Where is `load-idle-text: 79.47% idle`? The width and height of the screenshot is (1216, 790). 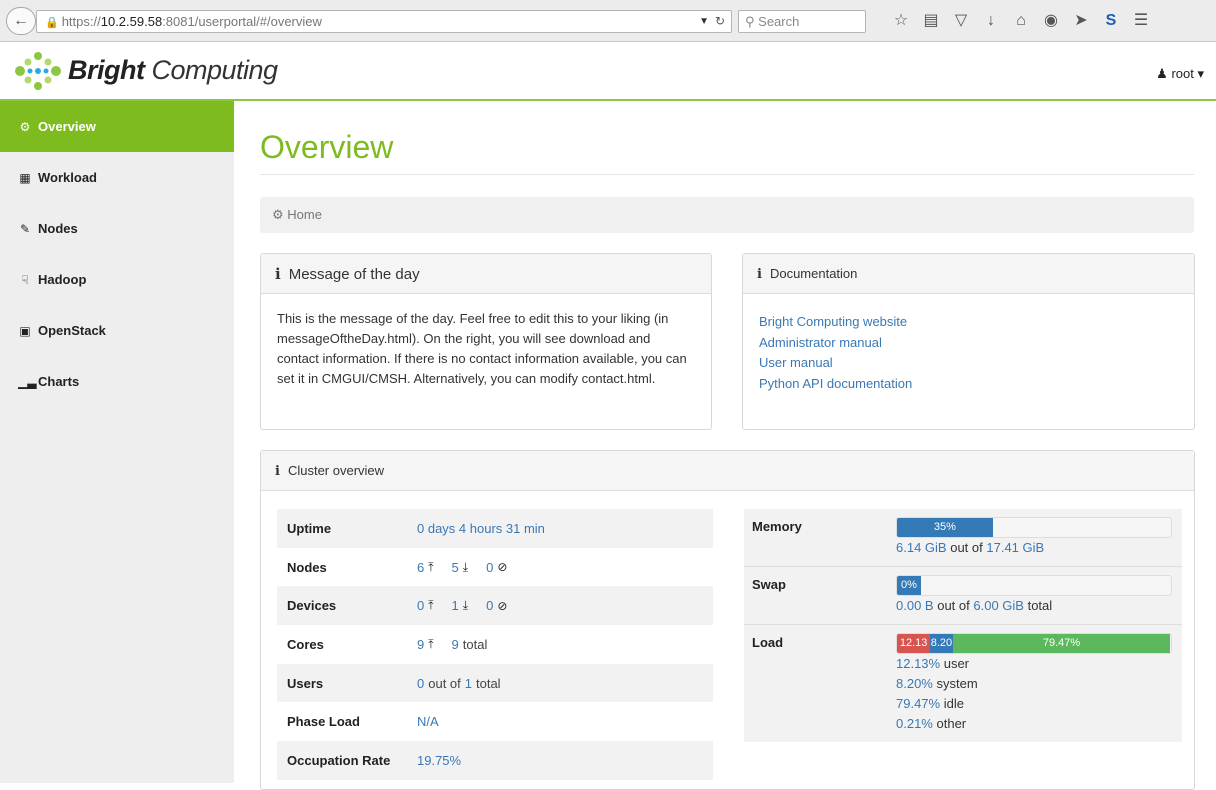
load-idle-text: 79.47% idle is located at coordinates (930, 703).